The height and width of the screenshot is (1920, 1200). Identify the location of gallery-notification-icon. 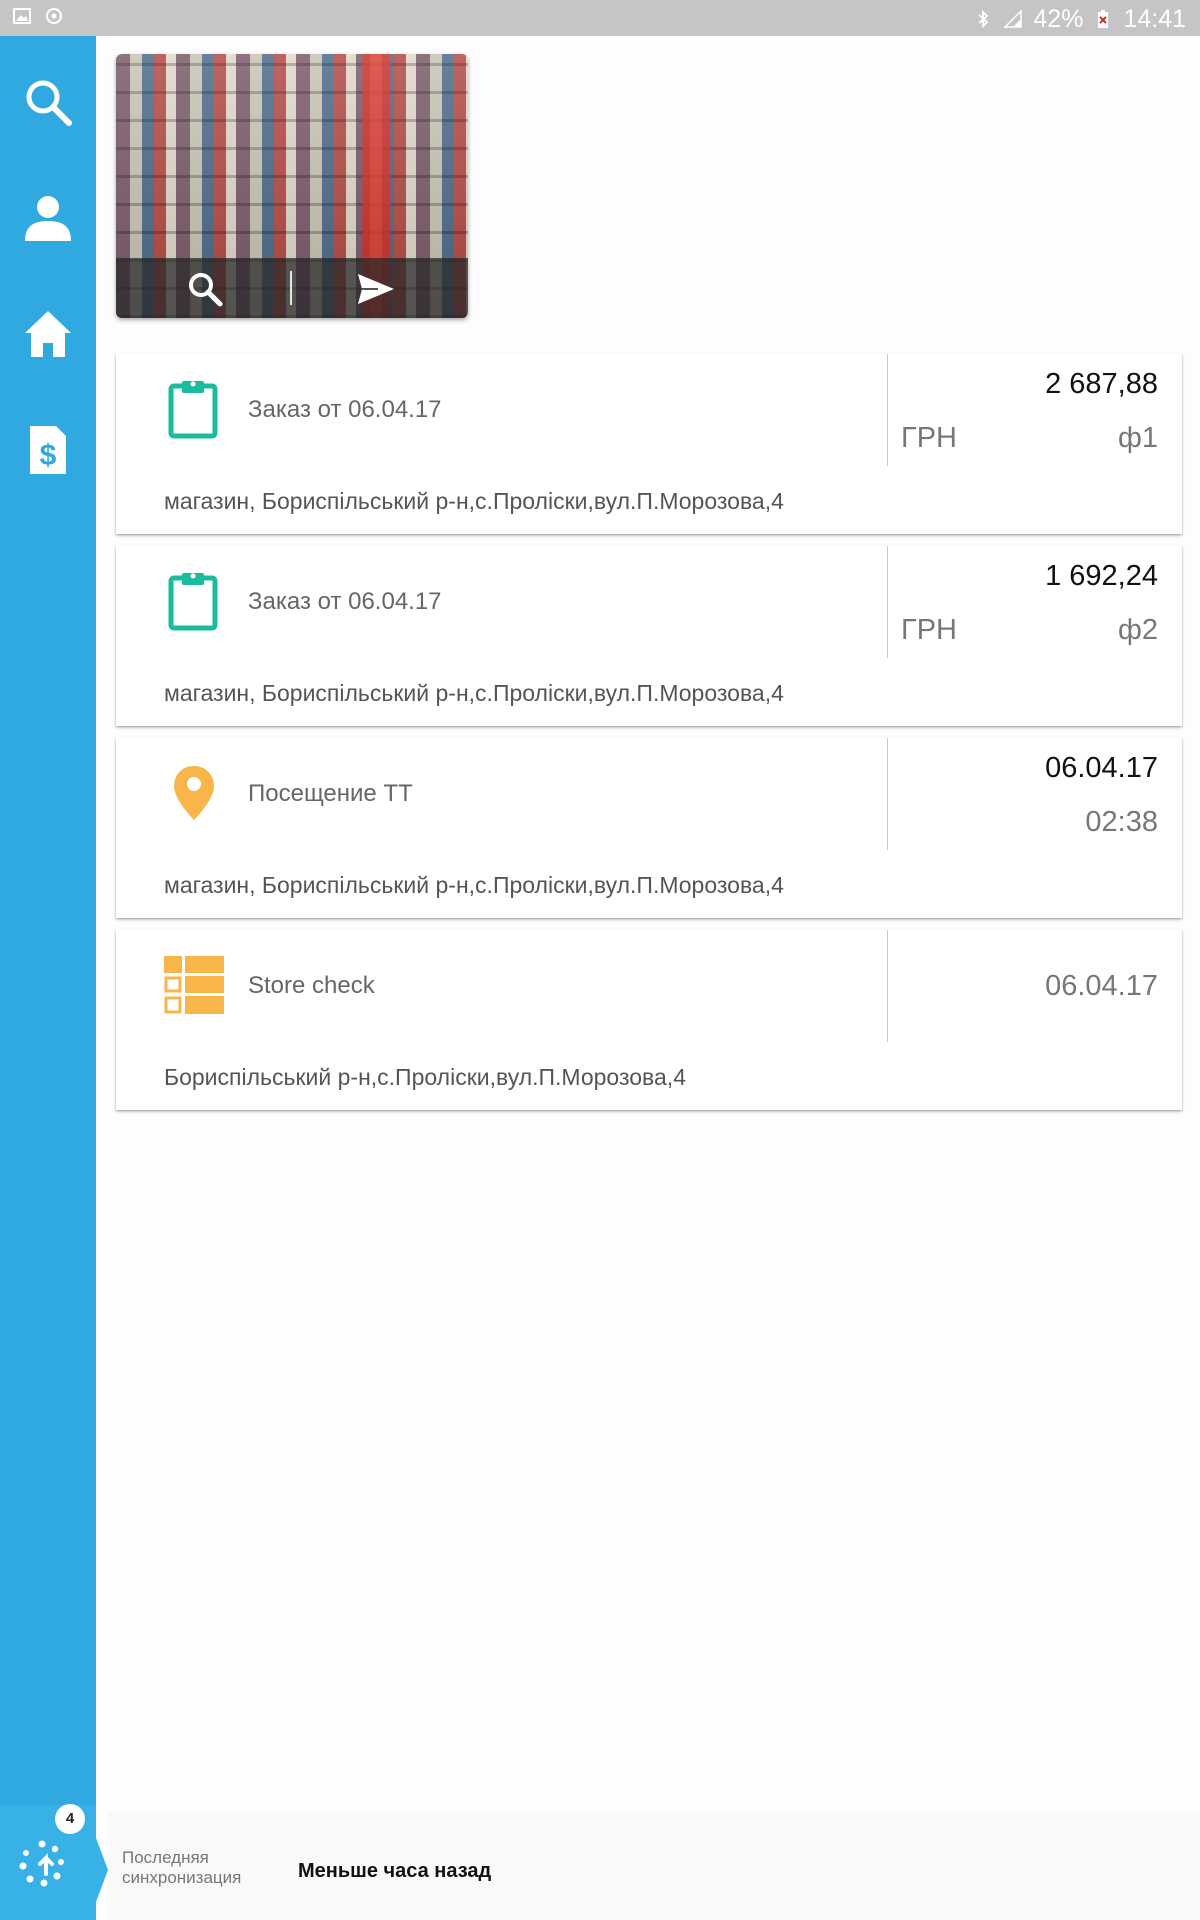
(22, 16).